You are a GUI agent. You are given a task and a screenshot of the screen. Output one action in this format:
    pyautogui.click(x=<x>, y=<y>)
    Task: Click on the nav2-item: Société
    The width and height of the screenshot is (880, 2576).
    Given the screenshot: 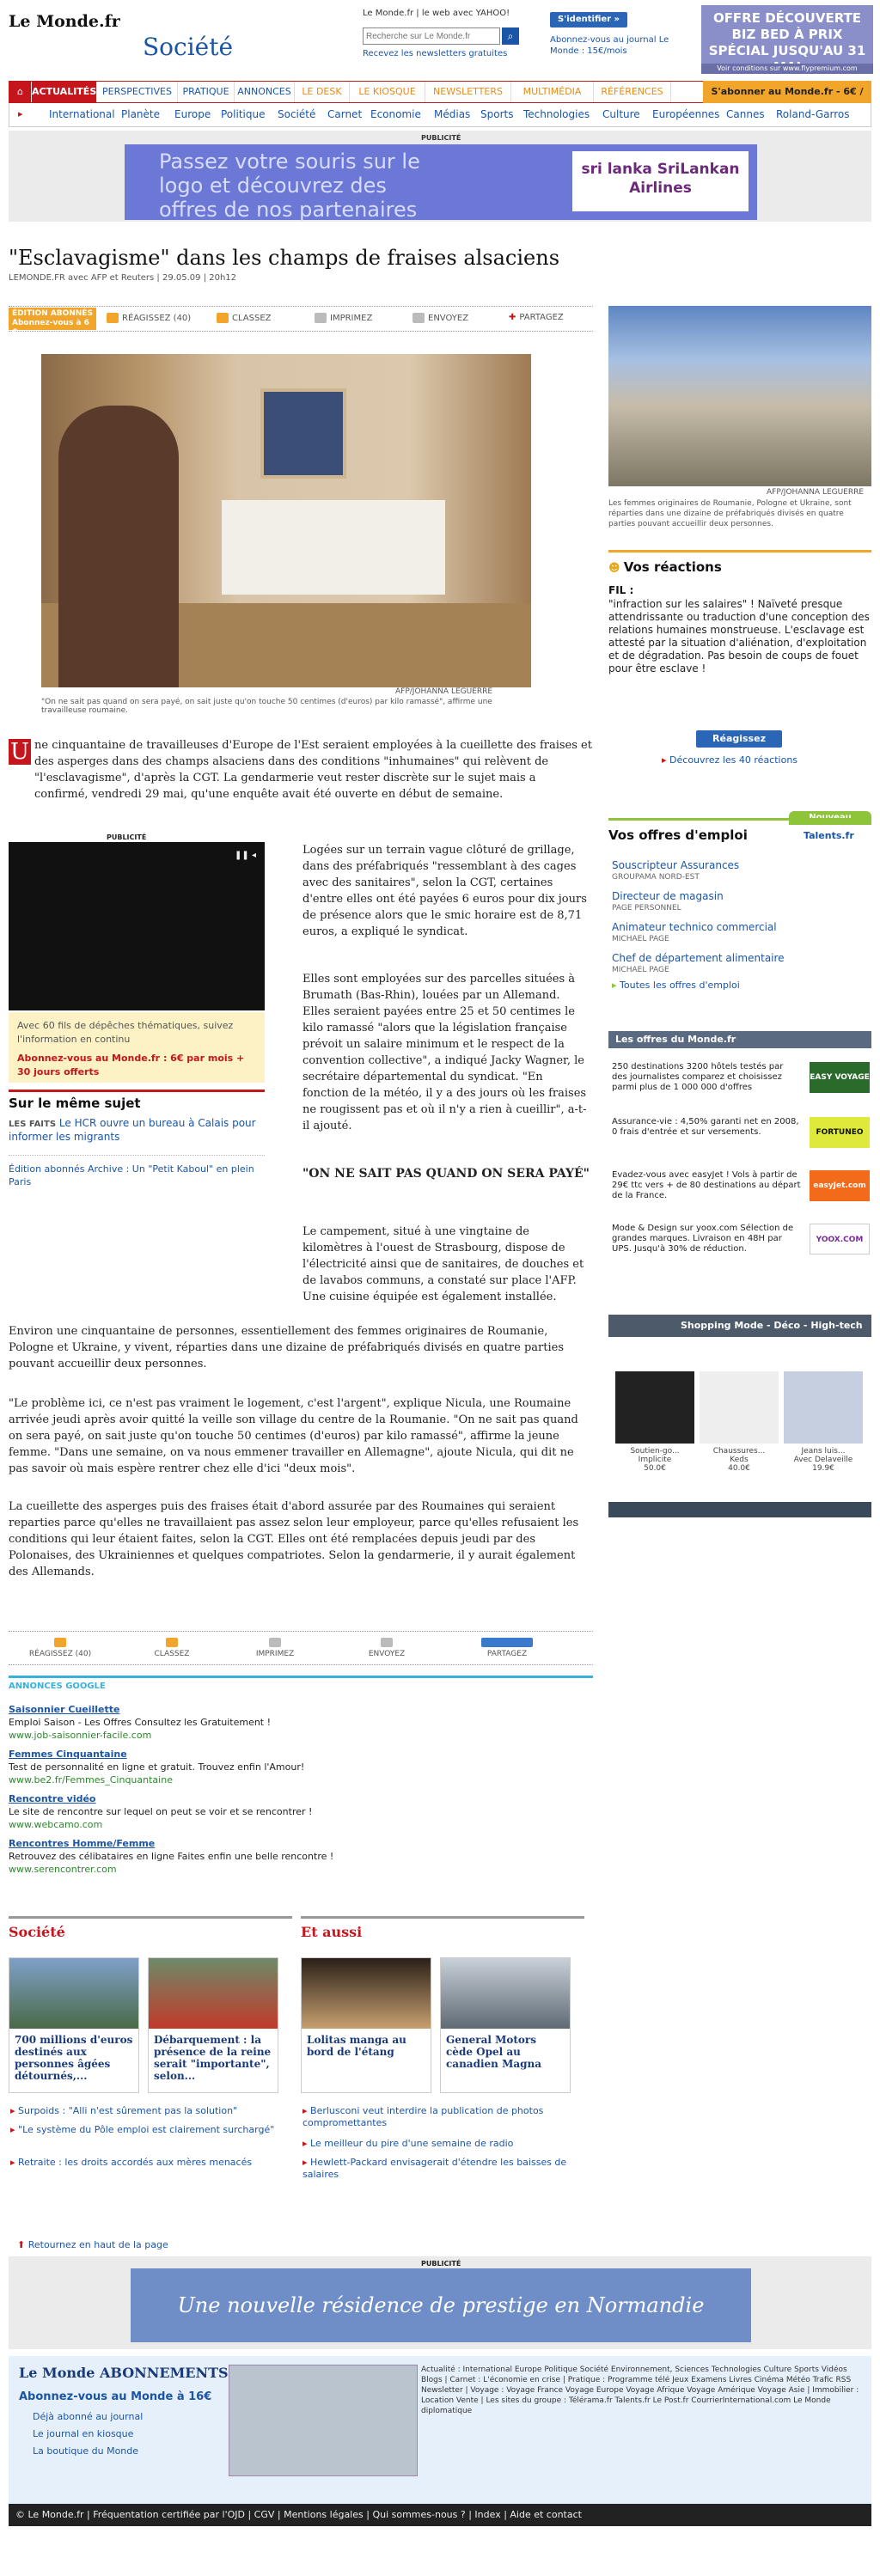 What is the action you would take?
    pyautogui.click(x=296, y=114)
    